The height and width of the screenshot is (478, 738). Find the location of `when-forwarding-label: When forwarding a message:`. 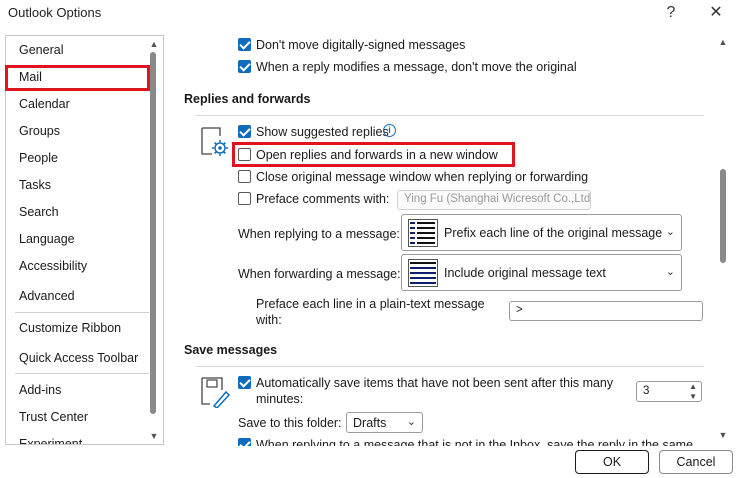

when-forwarding-label: When forwarding a message: is located at coordinates (319, 274).